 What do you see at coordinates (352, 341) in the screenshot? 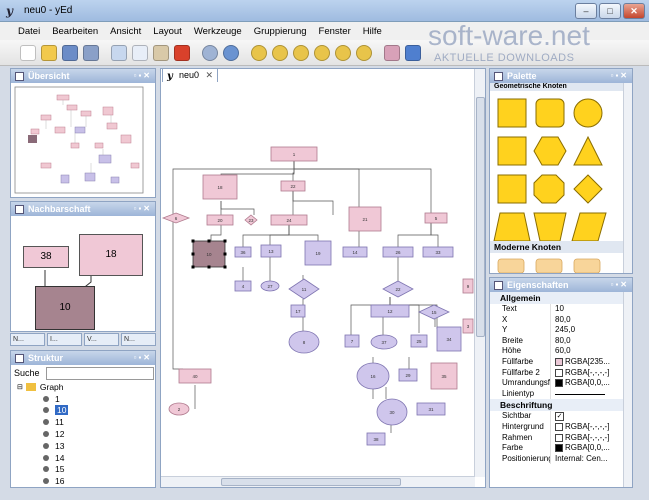
I see `graph-node: 7` at bounding box center [352, 341].